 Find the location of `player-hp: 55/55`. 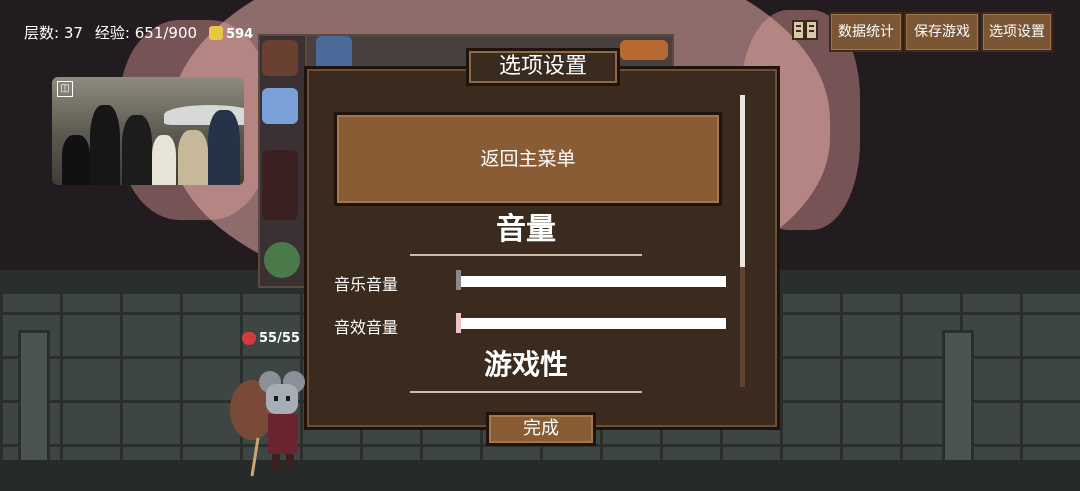

player-hp: 55/55 is located at coordinates (271, 338).